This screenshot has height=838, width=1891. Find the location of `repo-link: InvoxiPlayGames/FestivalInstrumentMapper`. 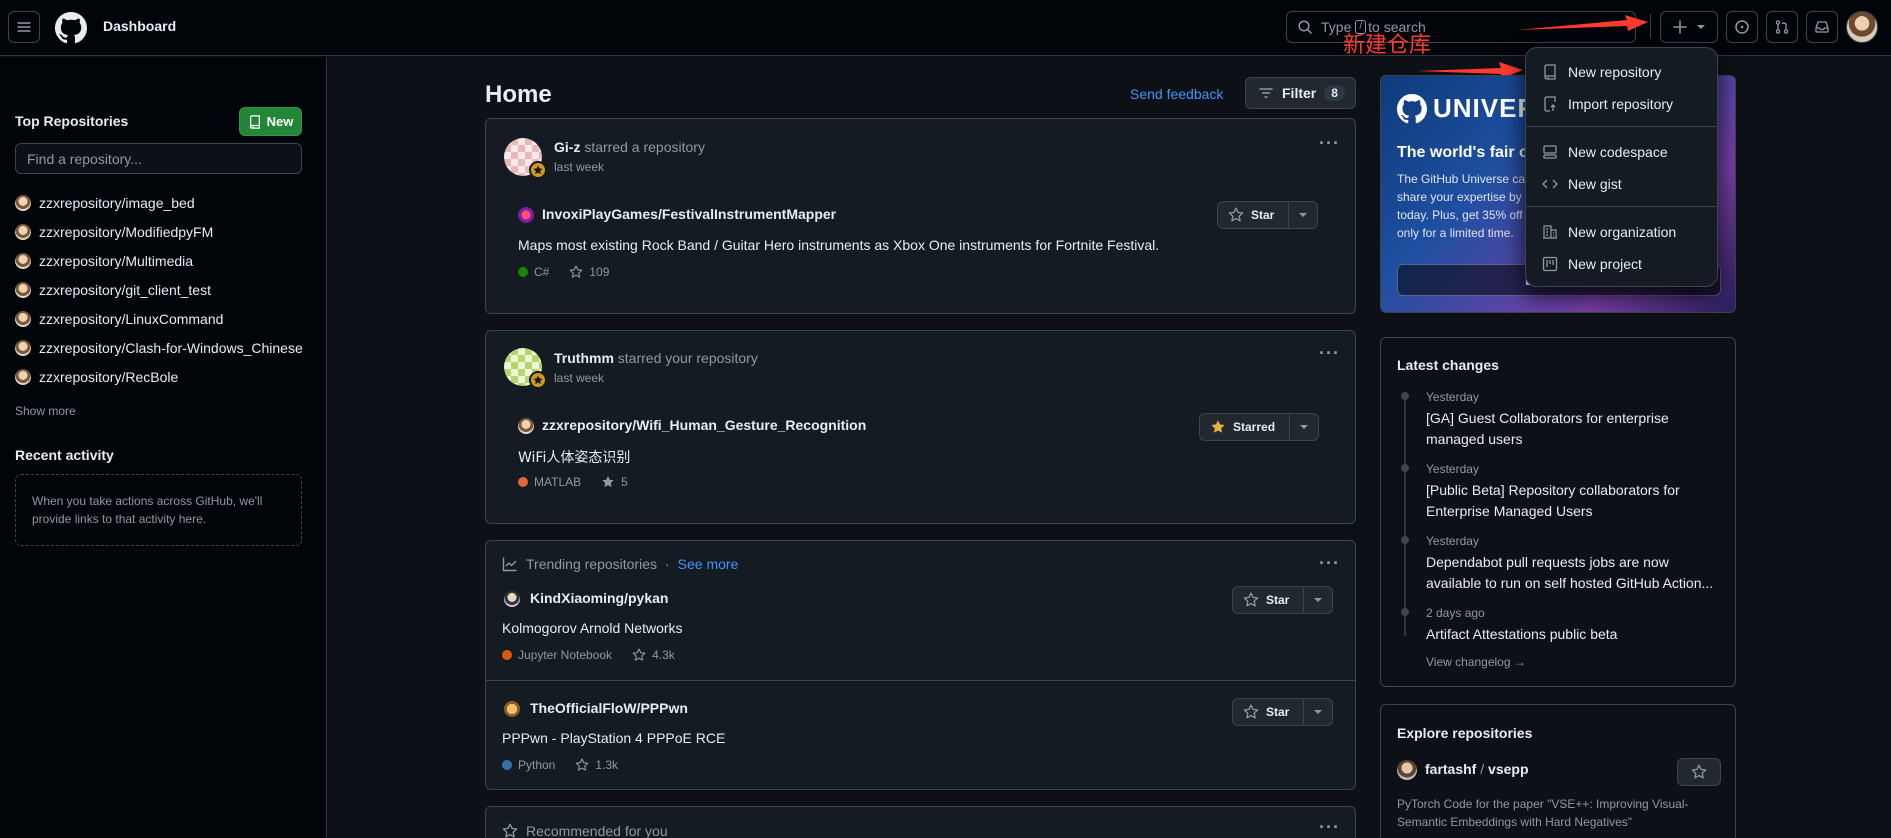

repo-link: InvoxiPlayGames/FestivalInstrumentMapper is located at coordinates (689, 214).